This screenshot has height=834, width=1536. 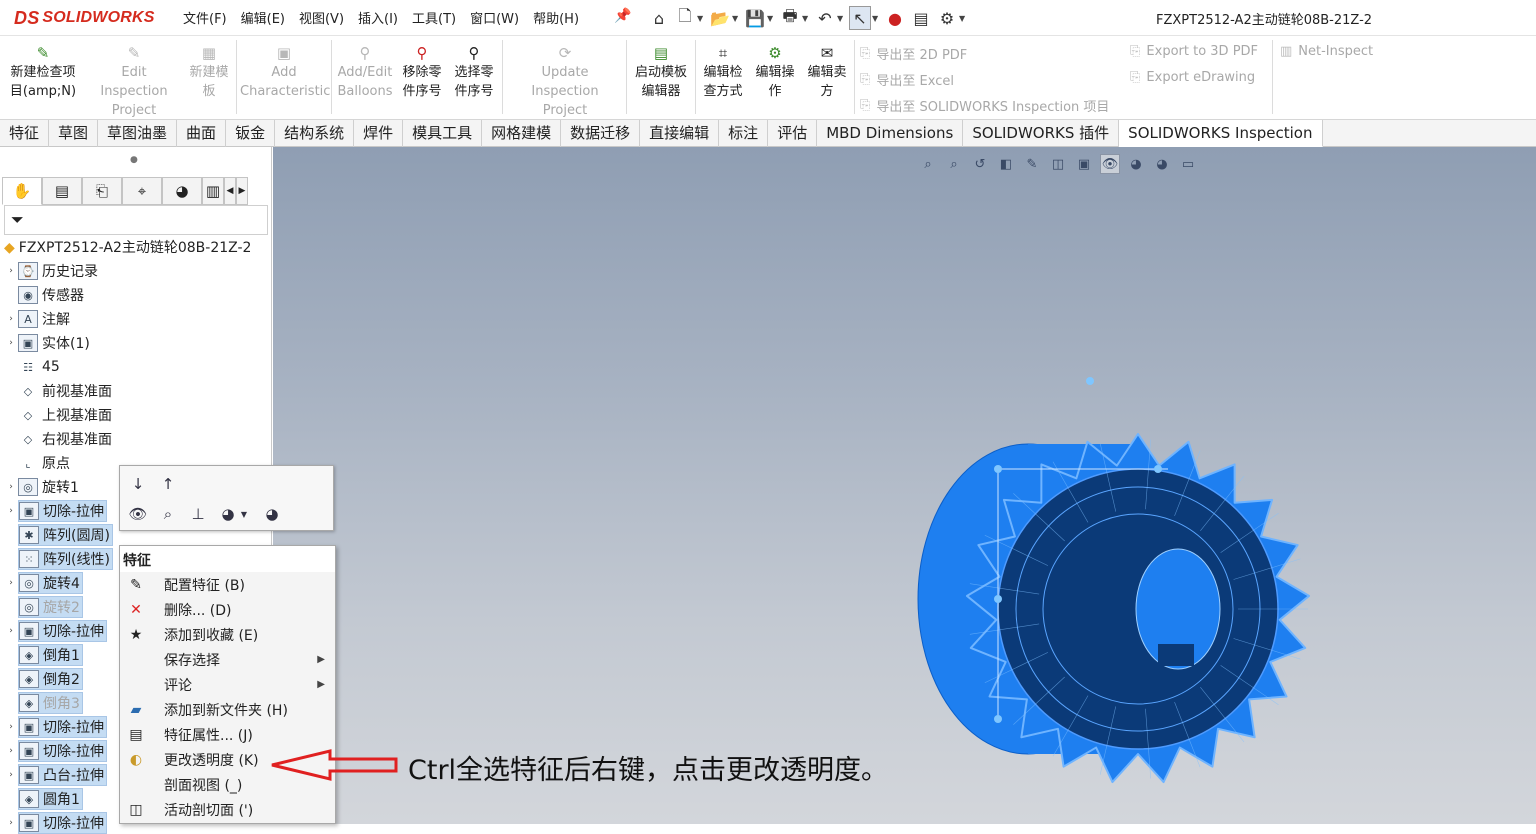 What do you see at coordinates (56, 775) in the screenshot?
I see `tree-item-boss-extrude: › ▣ 凸台-拉伸` at bounding box center [56, 775].